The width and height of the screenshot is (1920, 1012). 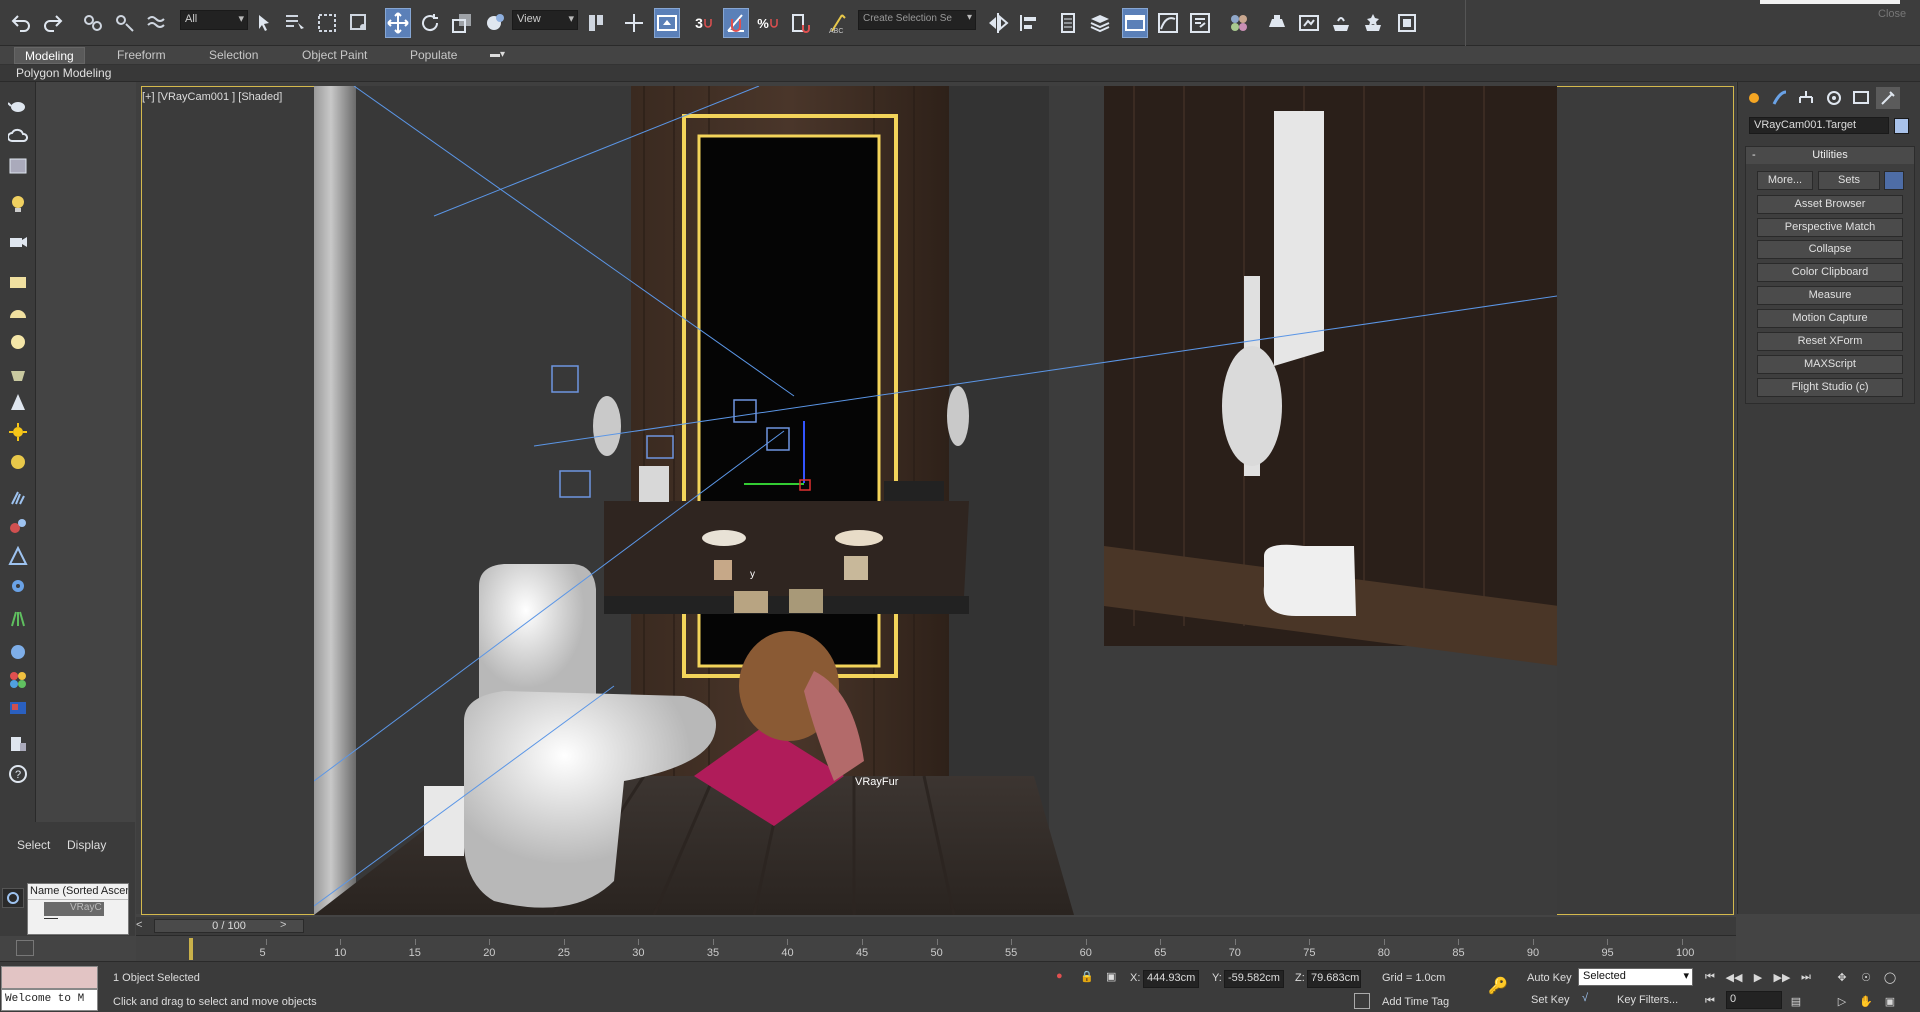 What do you see at coordinates (998, 23) in the screenshot?
I see `mirror-icon` at bounding box center [998, 23].